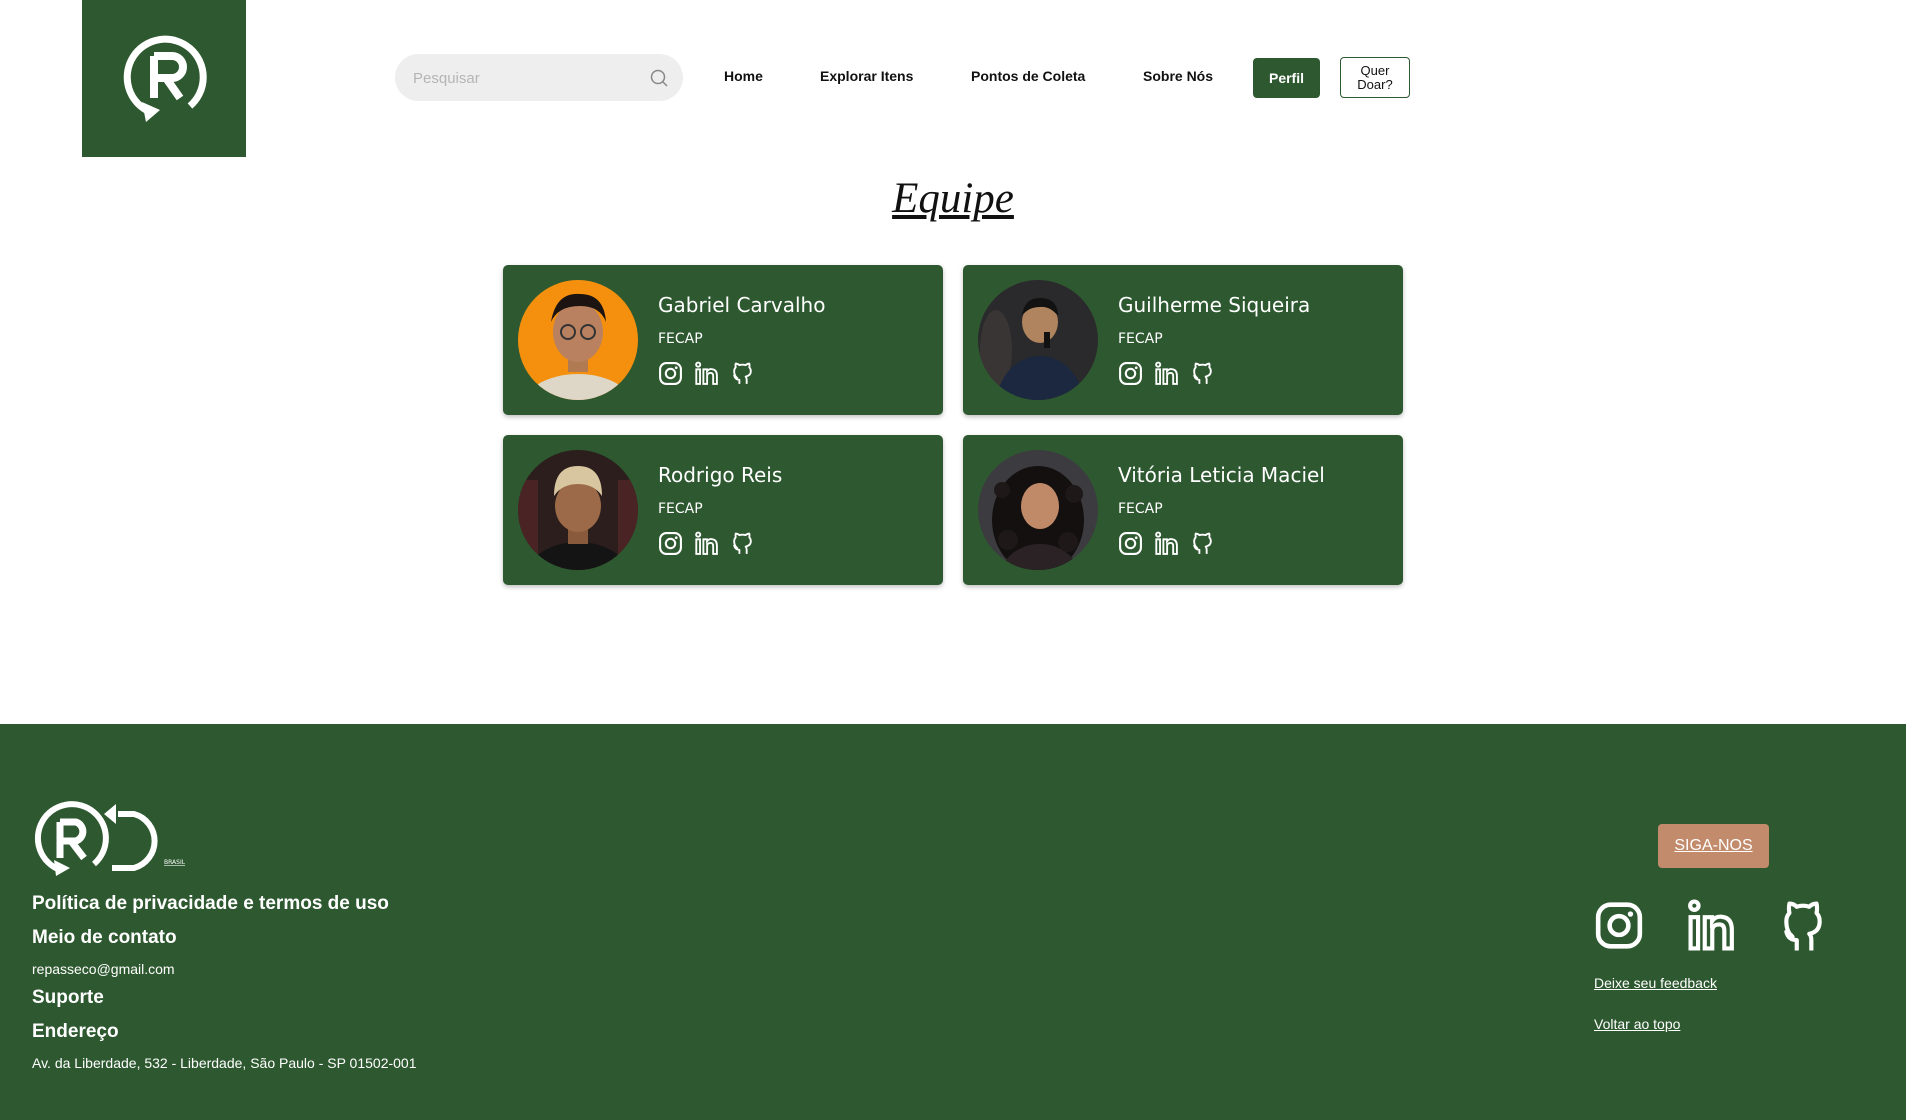 This screenshot has height=1120, width=1906. What do you see at coordinates (659, 78) in the screenshot?
I see `search-icon` at bounding box center [659, 78].